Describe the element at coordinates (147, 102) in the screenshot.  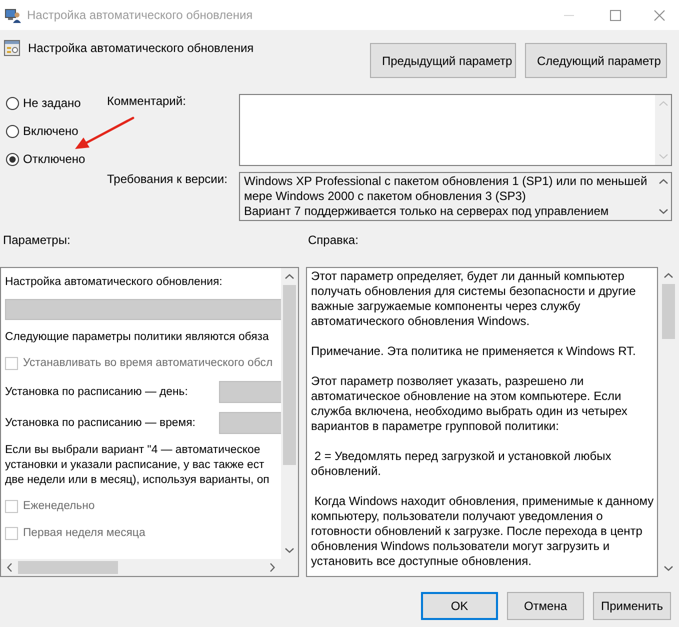
I see `comment-label: Комментарий:` at that location.